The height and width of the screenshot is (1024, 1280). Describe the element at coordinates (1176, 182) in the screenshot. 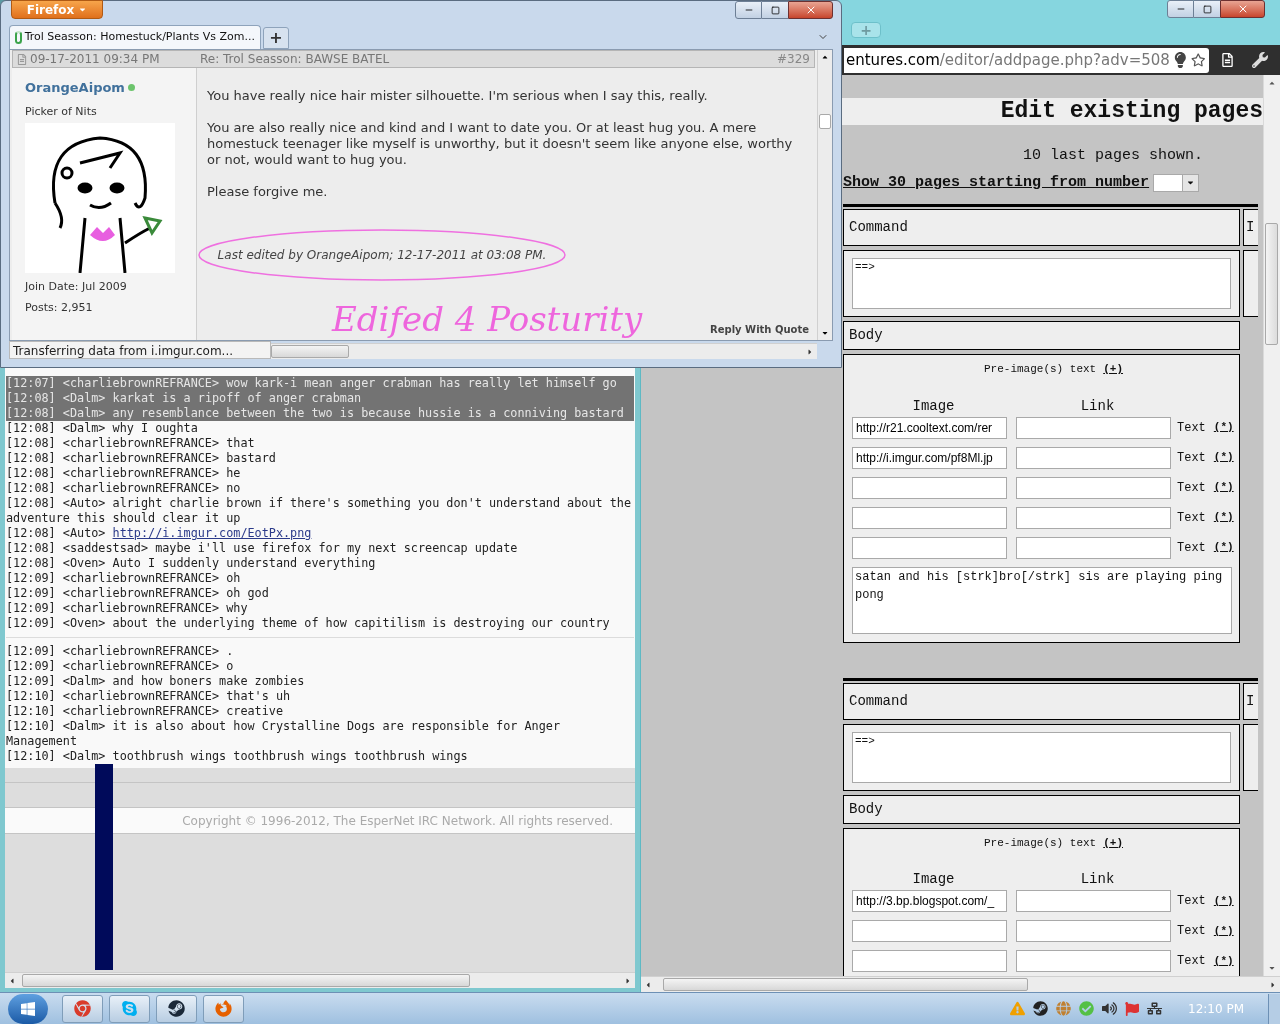

I see `page-number-select` at that location.